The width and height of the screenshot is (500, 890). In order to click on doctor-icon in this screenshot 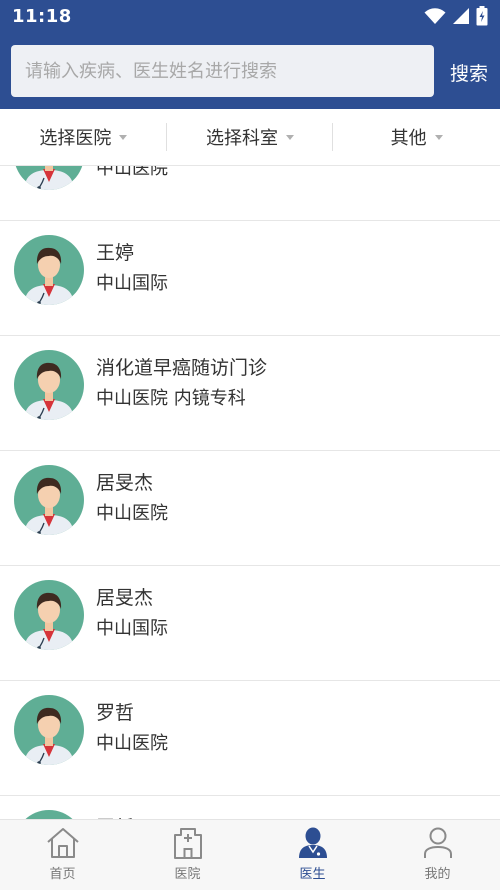, I will do `click(312, 842)`.